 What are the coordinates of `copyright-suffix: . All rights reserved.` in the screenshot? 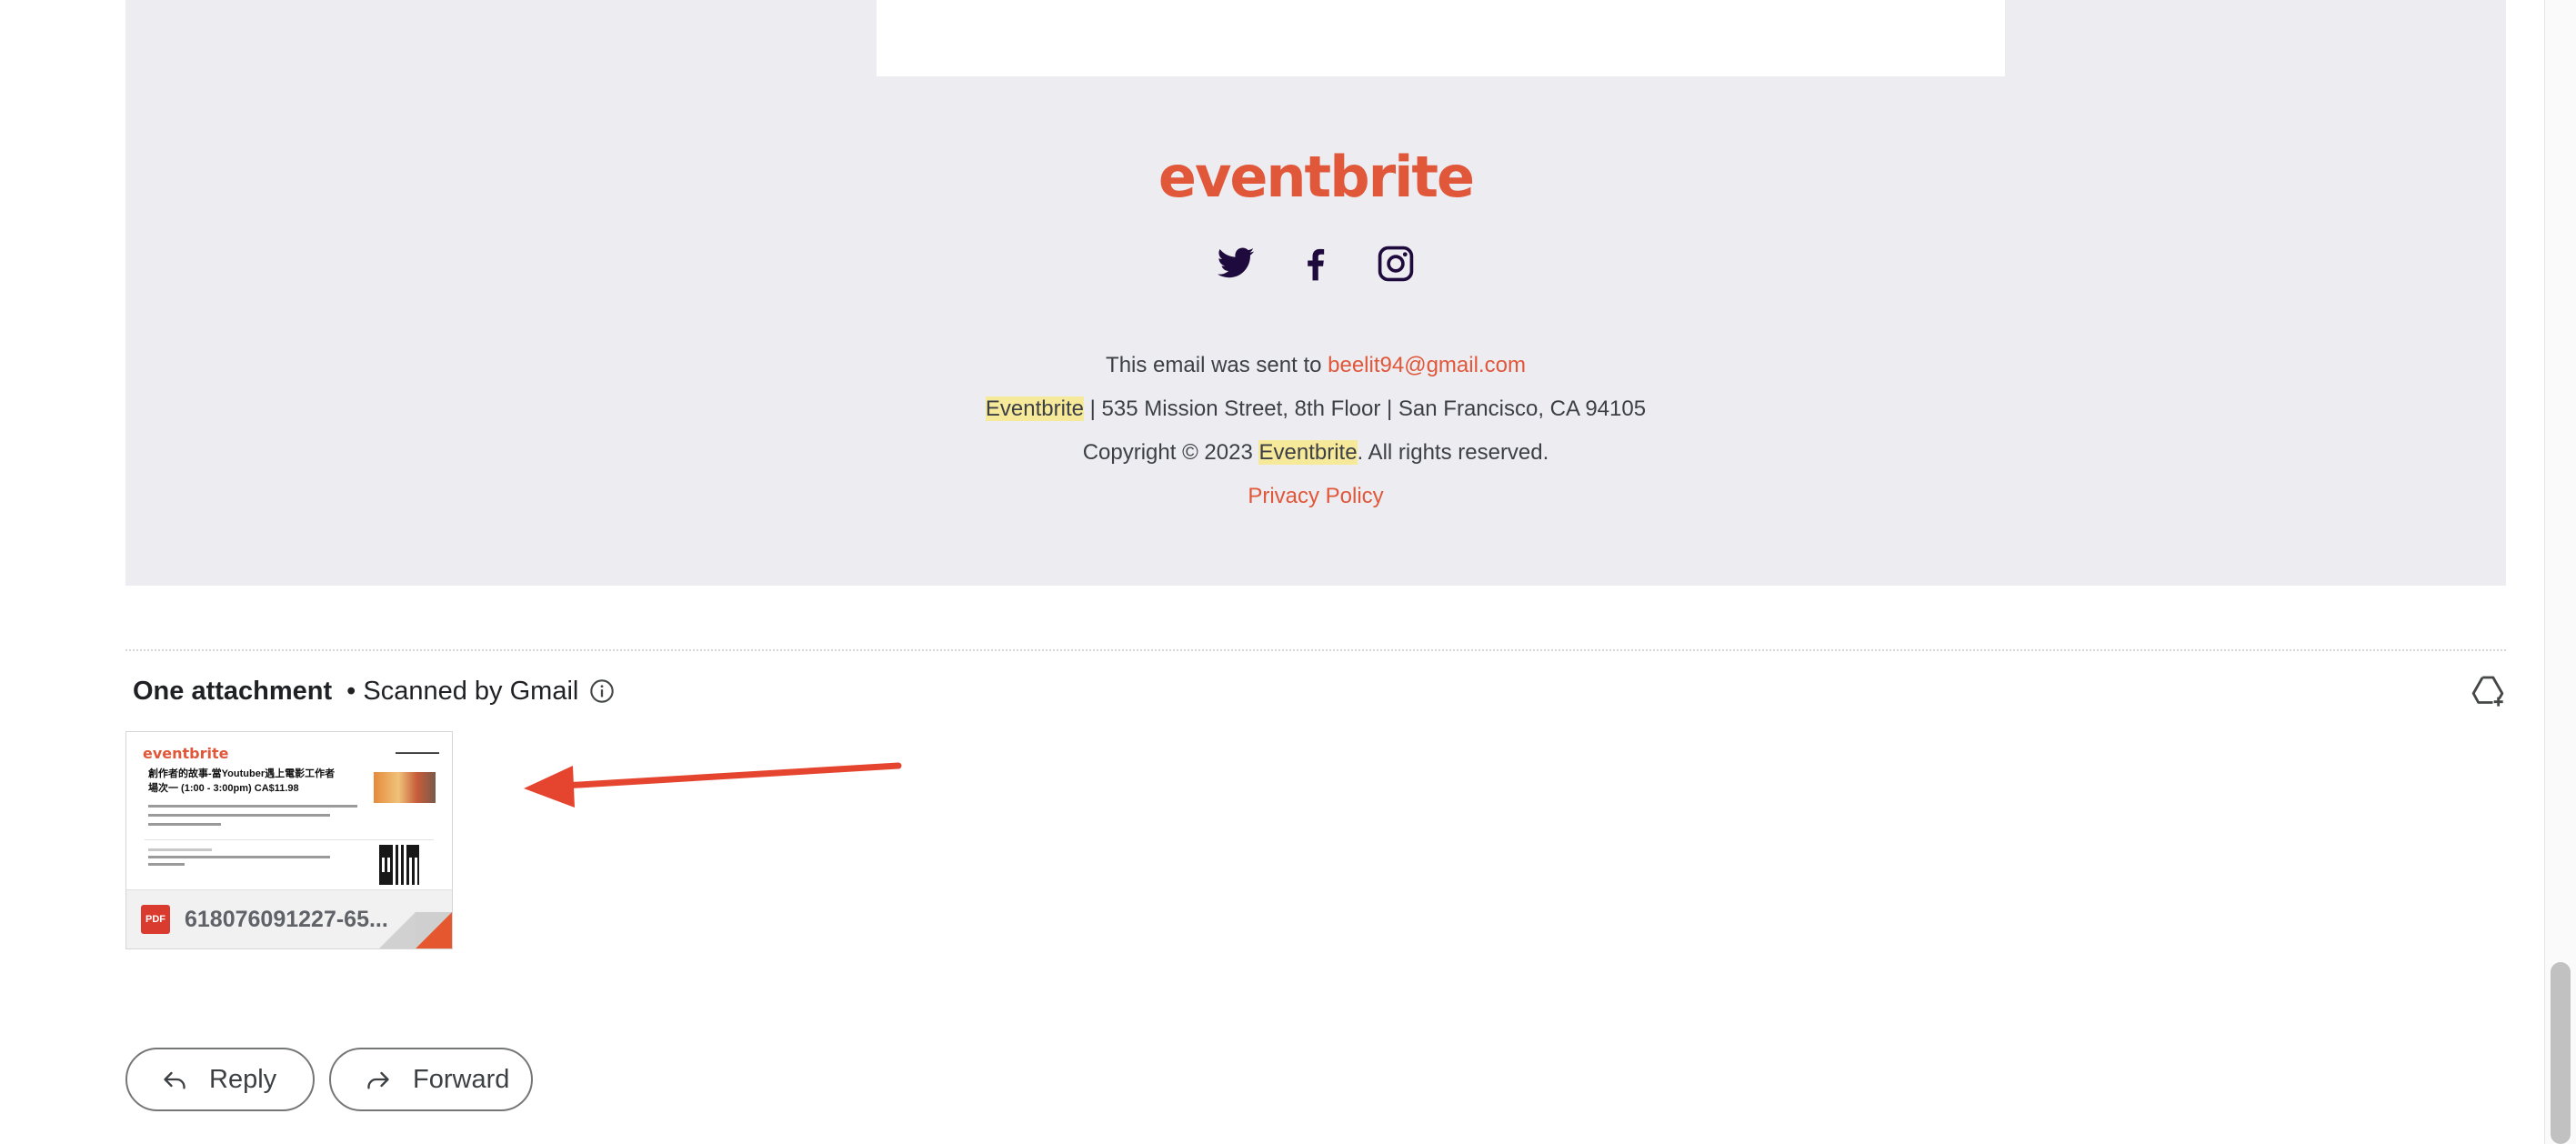 It's located at (1453, 452).